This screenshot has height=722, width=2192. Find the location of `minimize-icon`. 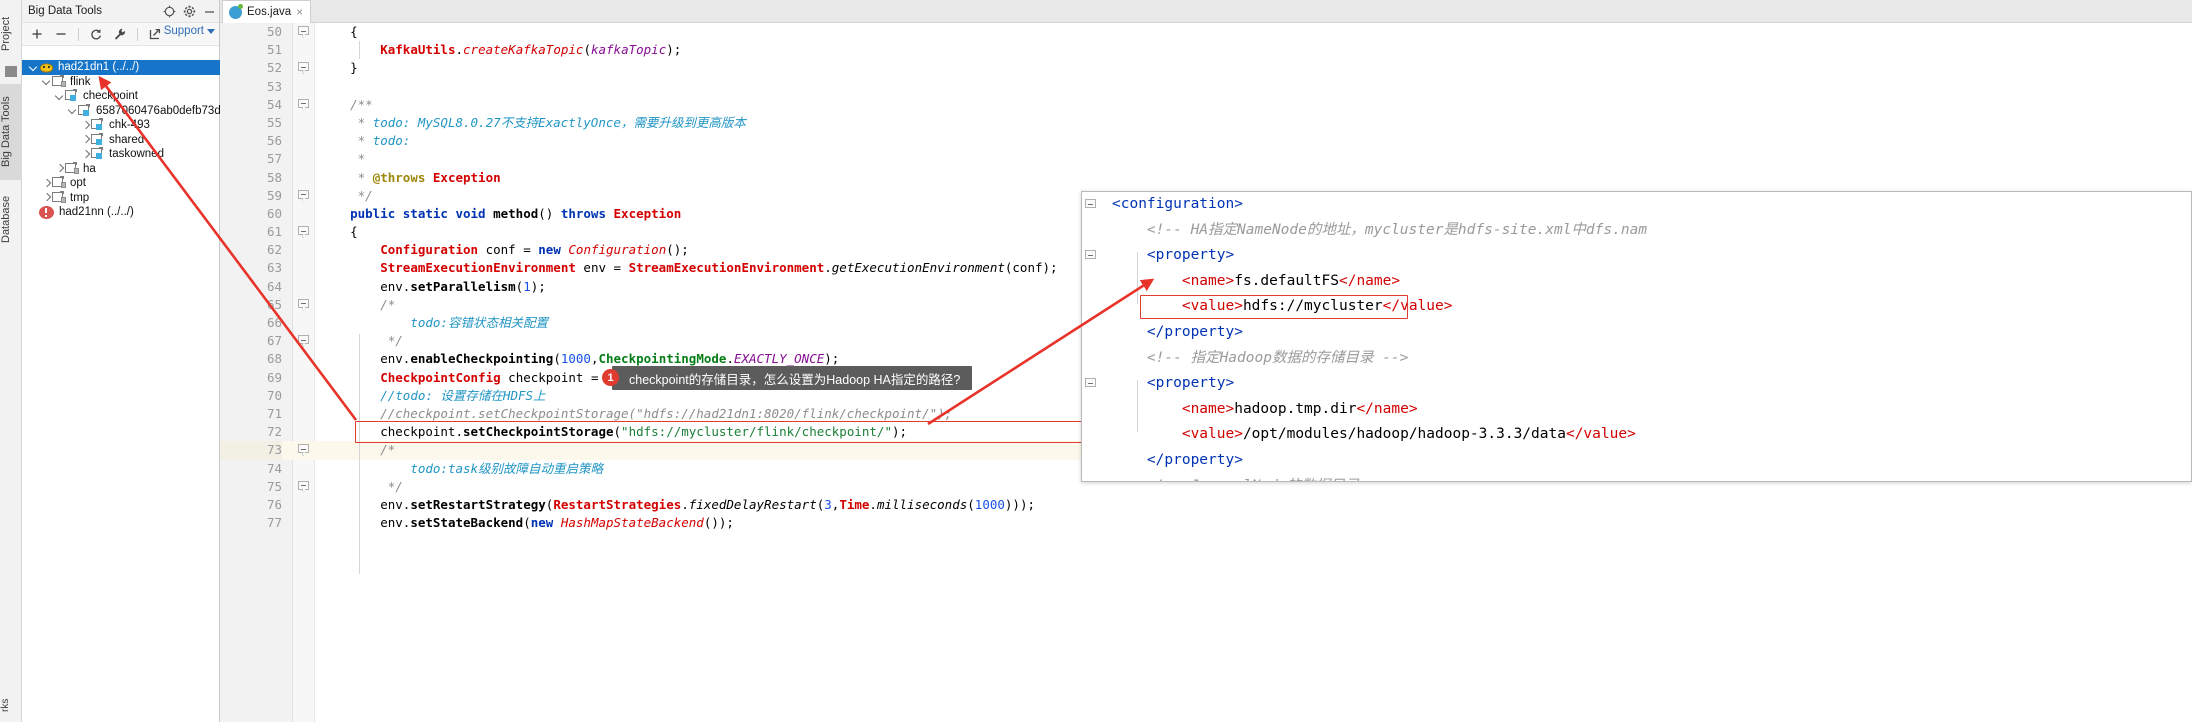

minimize-icon is located at coordinates (209, 11).